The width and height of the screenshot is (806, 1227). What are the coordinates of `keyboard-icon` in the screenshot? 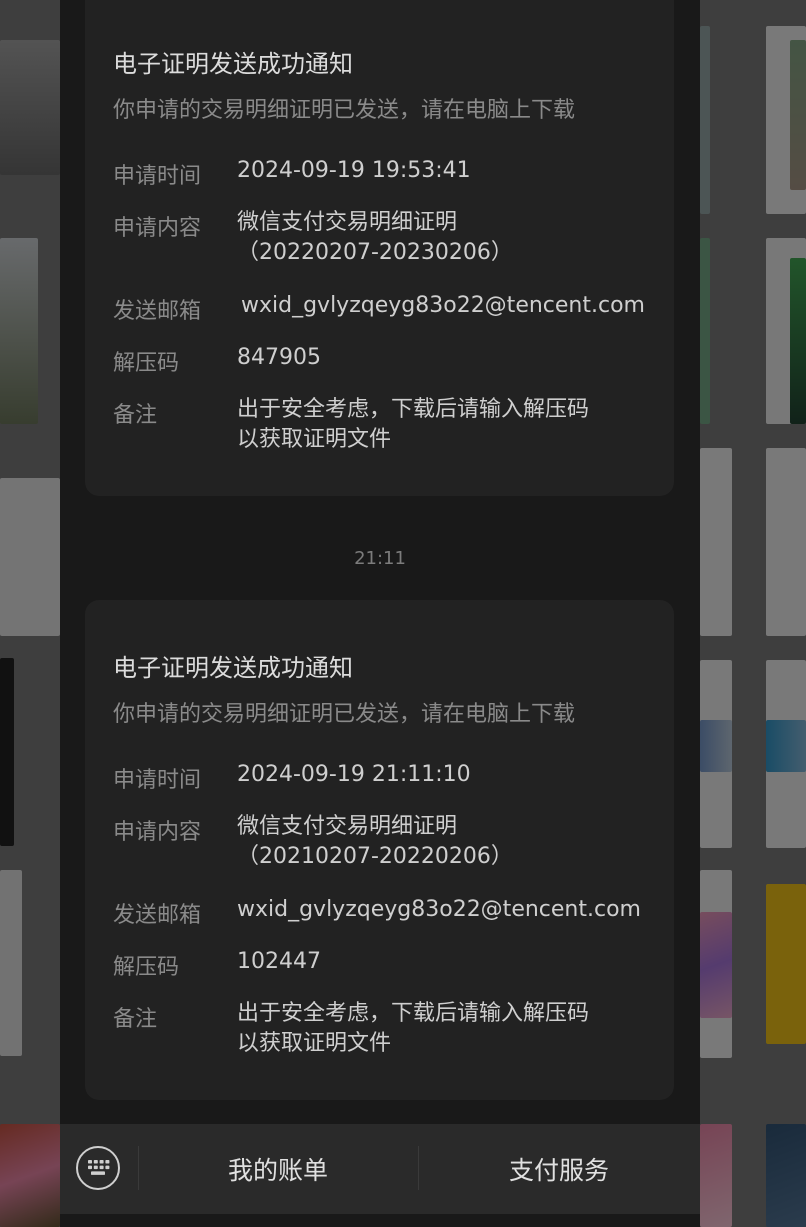 It's located at (99, 1167).